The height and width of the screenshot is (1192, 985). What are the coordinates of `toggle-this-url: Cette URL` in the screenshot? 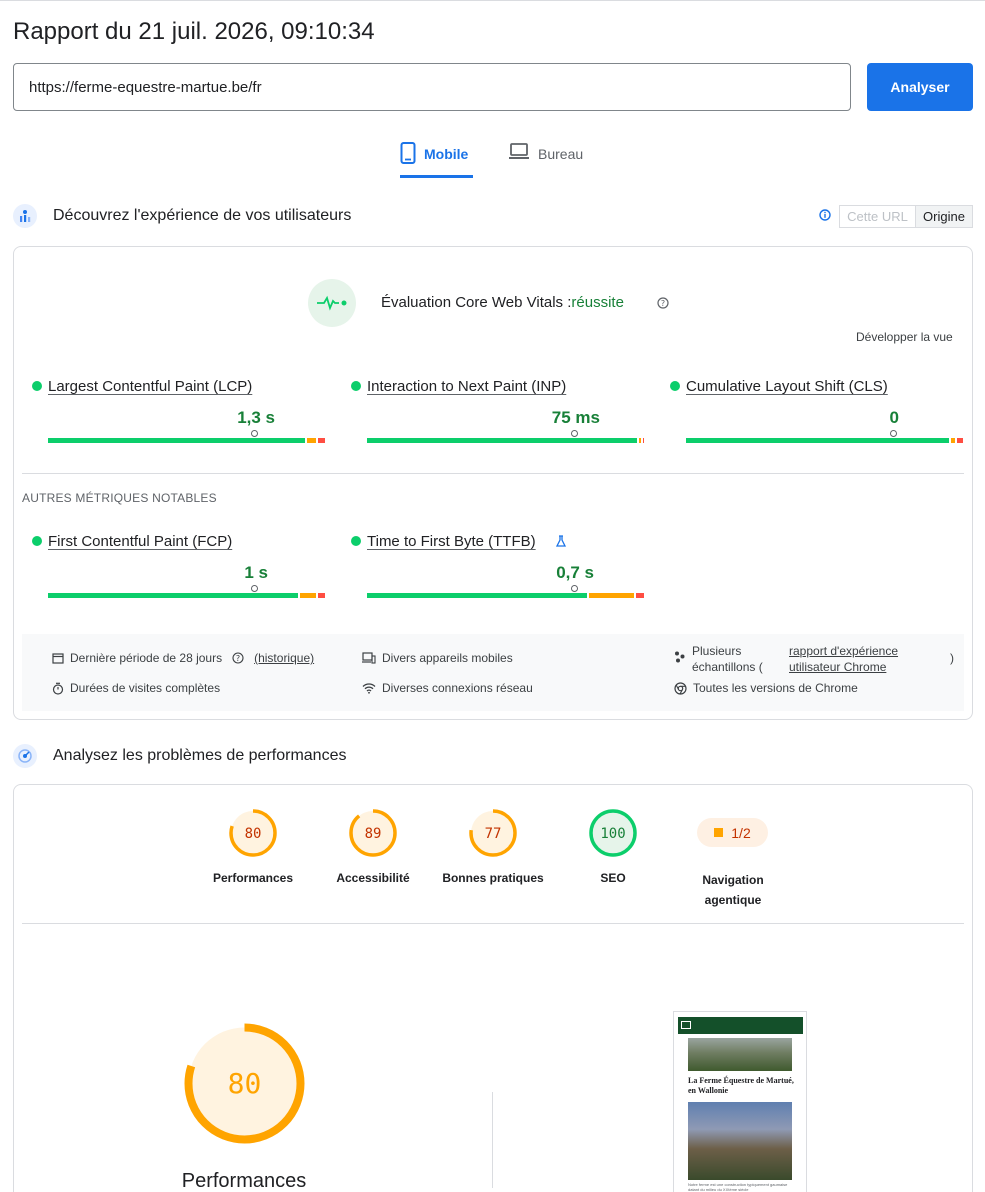 It's located at (877, 216).